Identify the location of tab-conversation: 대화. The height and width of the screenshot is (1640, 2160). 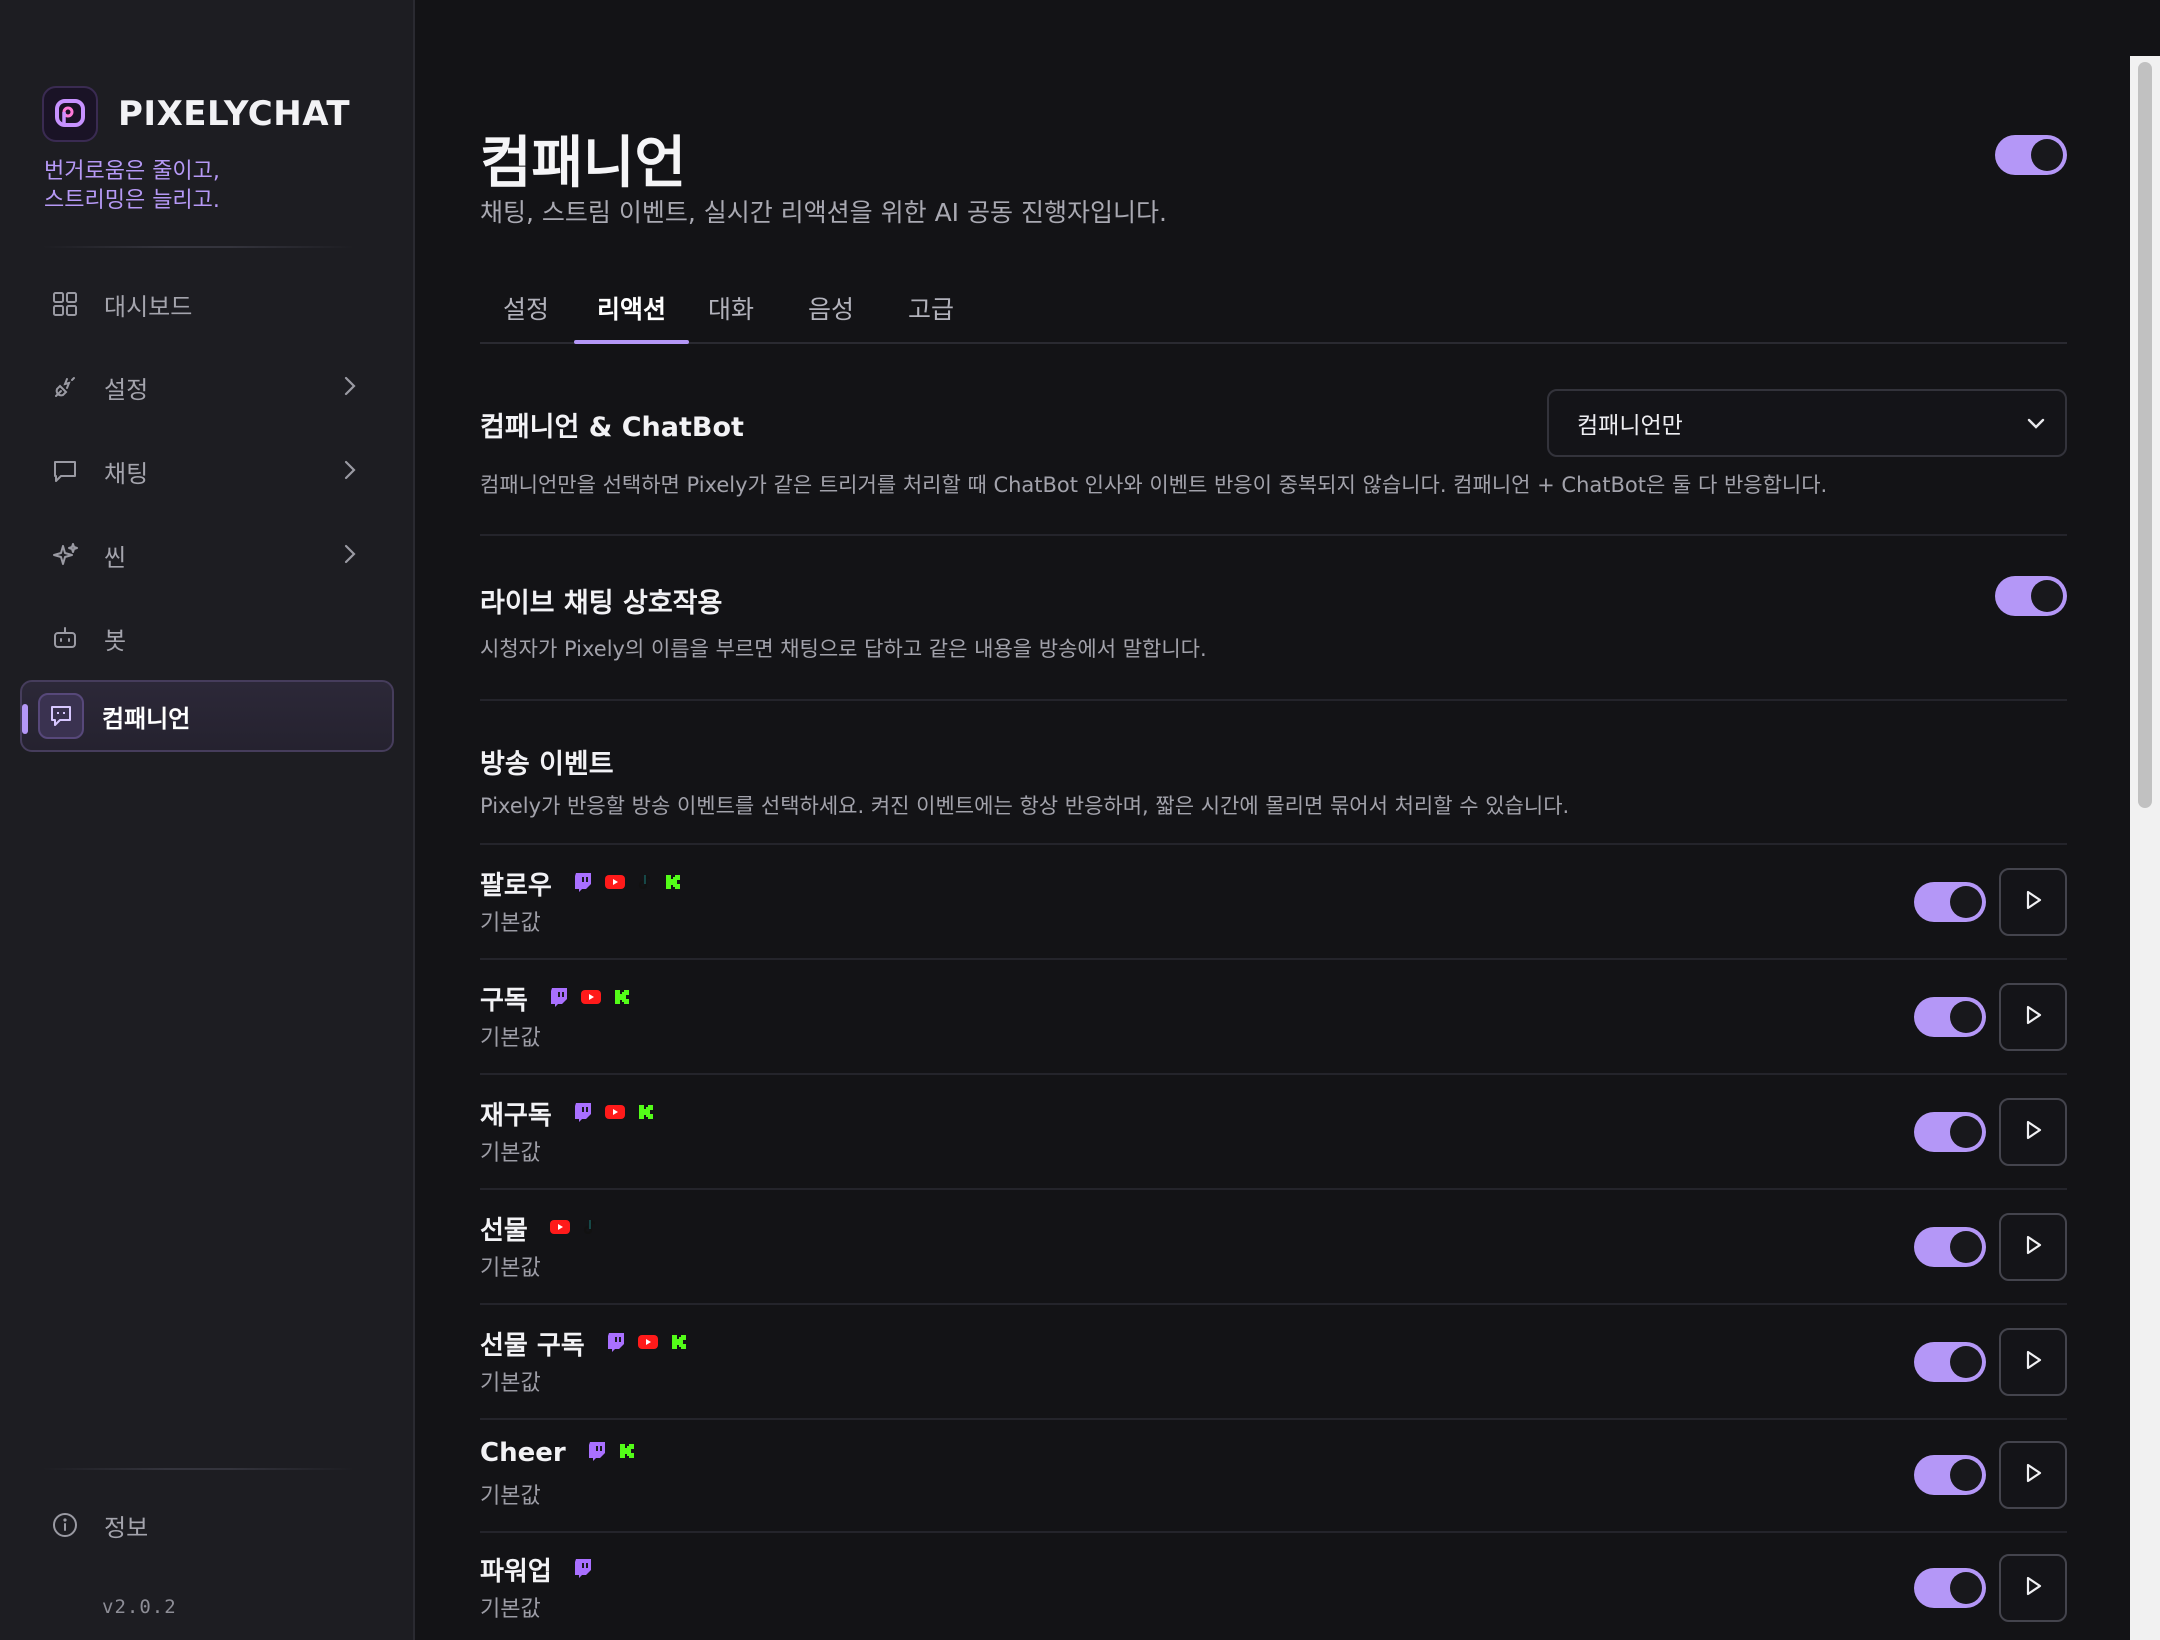
(731, 316).